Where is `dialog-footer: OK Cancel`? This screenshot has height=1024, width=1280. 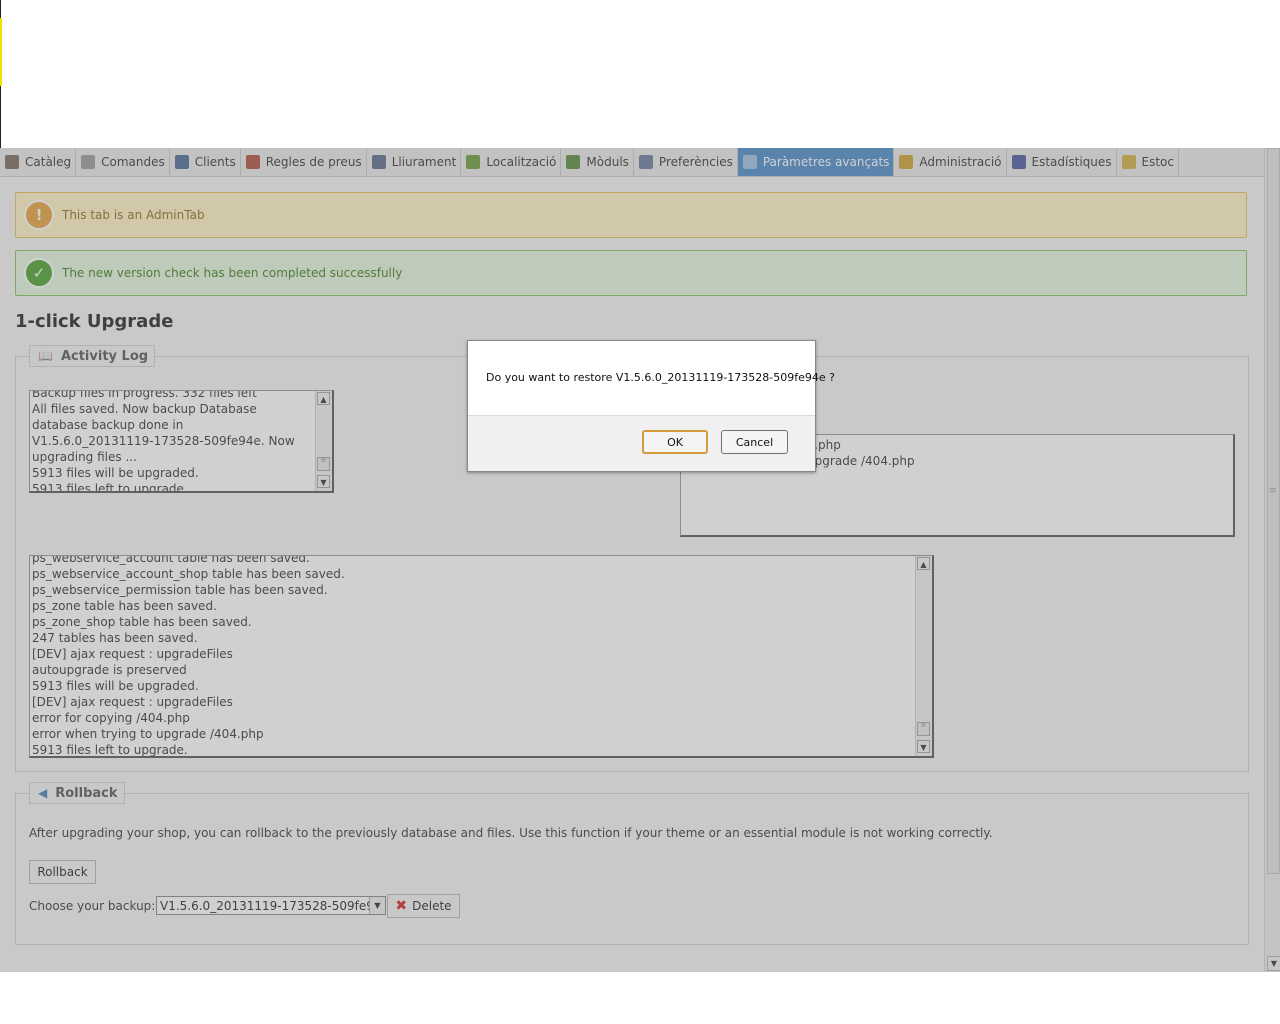 dialog-footer: OK Cancel is located at coordinates (641, 443).